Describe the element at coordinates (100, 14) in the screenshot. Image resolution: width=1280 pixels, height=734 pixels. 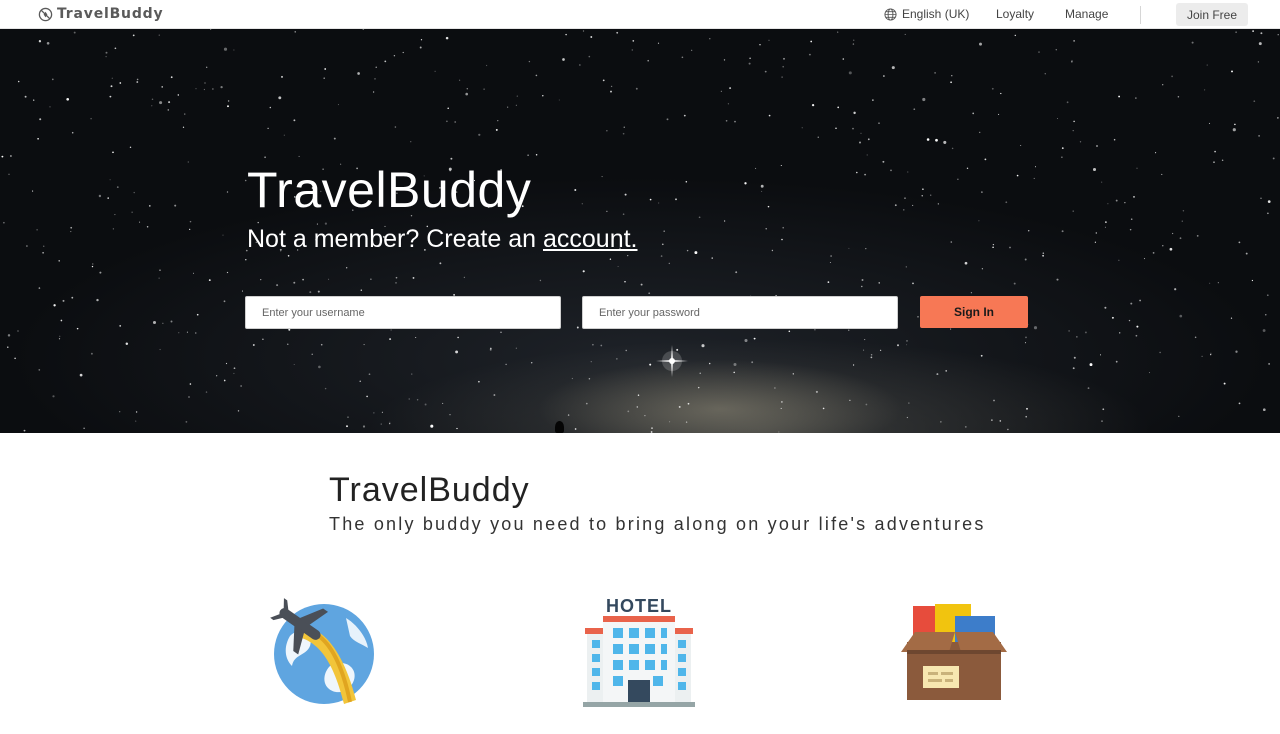
I see `brand-logo: TravelBuddy` at that location.